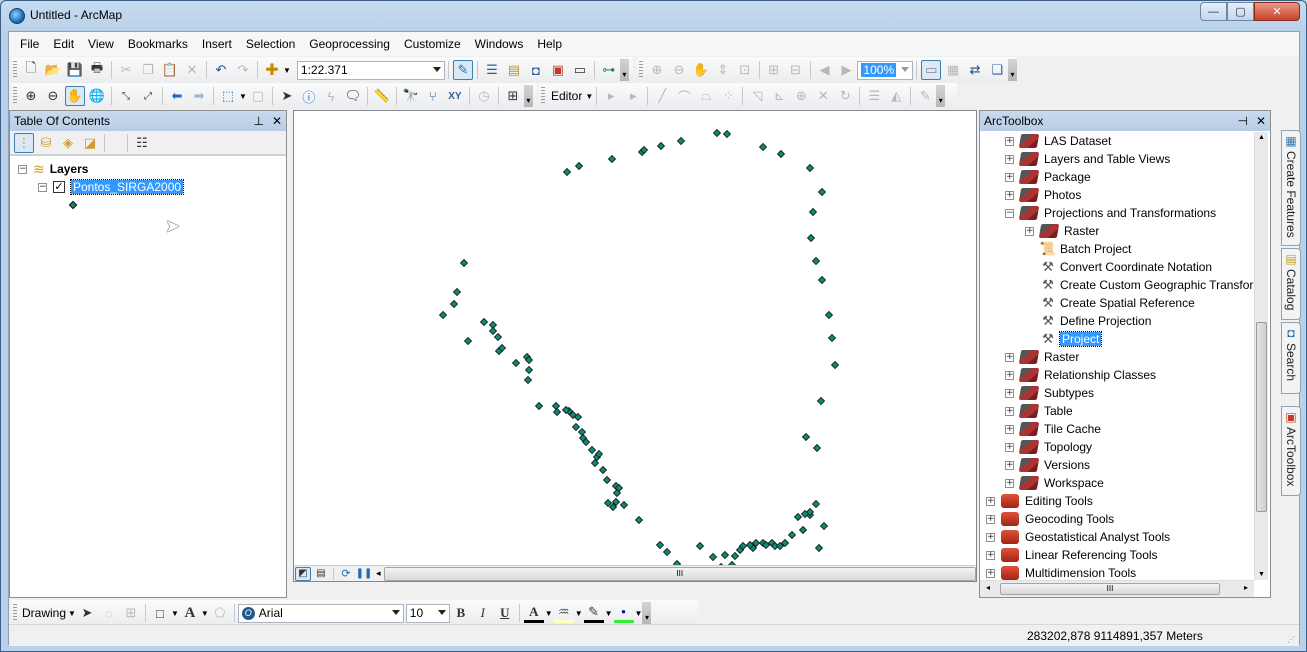  I want to click on scroll-left-icon: ◂, so click(988, 587).